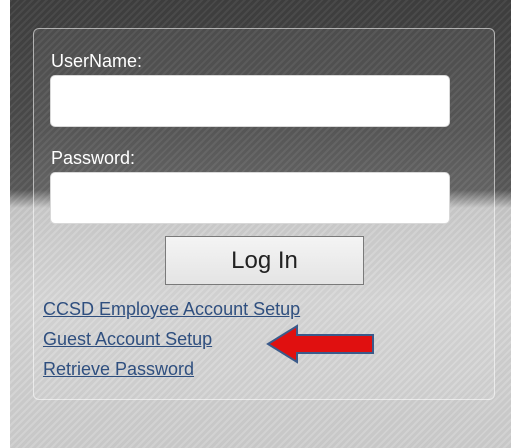 This screenshot has width=511, height=448. What do you see at coordinates (127, 339) in the screenshot?
I see `guest-account-setup-link: Guest Account Setup` at bounding box center [127, 339].